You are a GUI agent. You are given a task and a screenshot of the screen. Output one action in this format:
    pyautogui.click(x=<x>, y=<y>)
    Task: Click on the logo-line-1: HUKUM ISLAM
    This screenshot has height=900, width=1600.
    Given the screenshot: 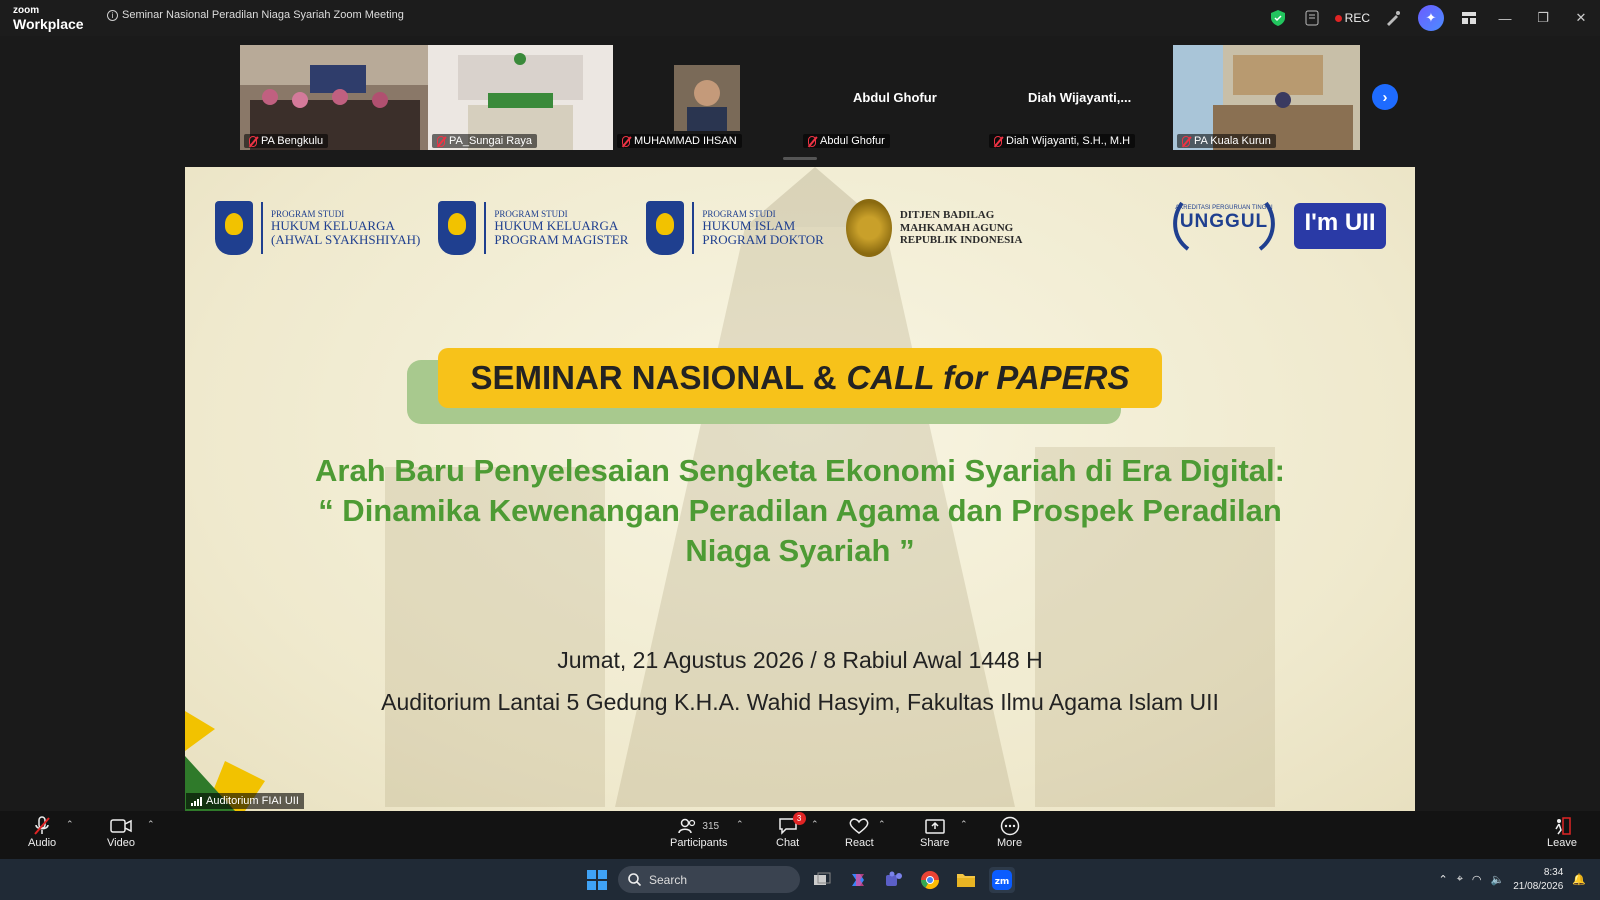 What is the action you would take?
    pyautogui.click(x=749, y=226)
    